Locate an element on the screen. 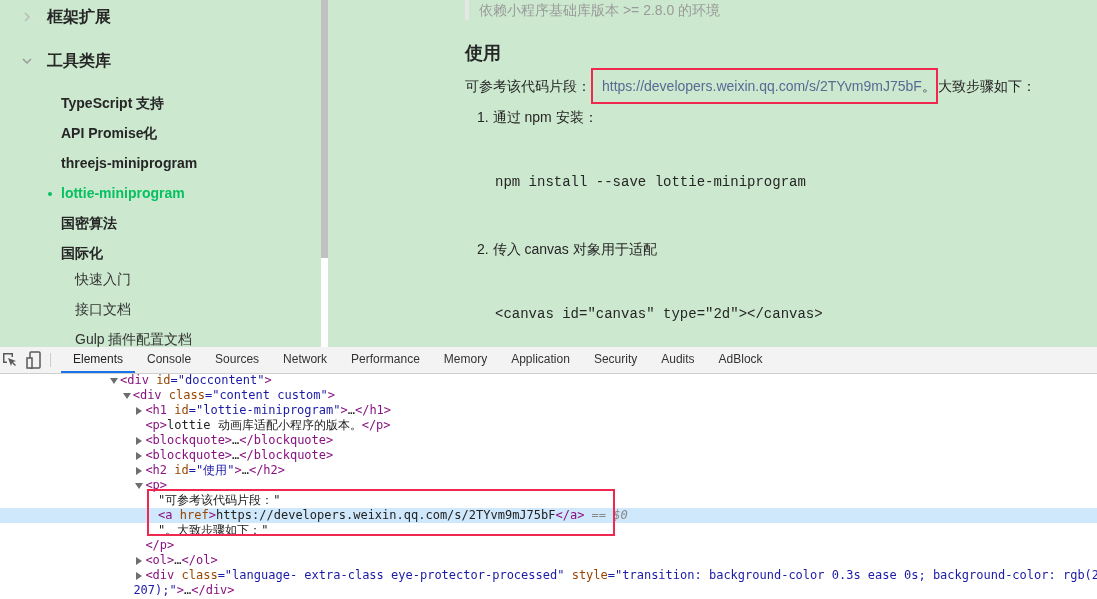  nav-section: 框架扩展 is located at coordinates (160, 17).